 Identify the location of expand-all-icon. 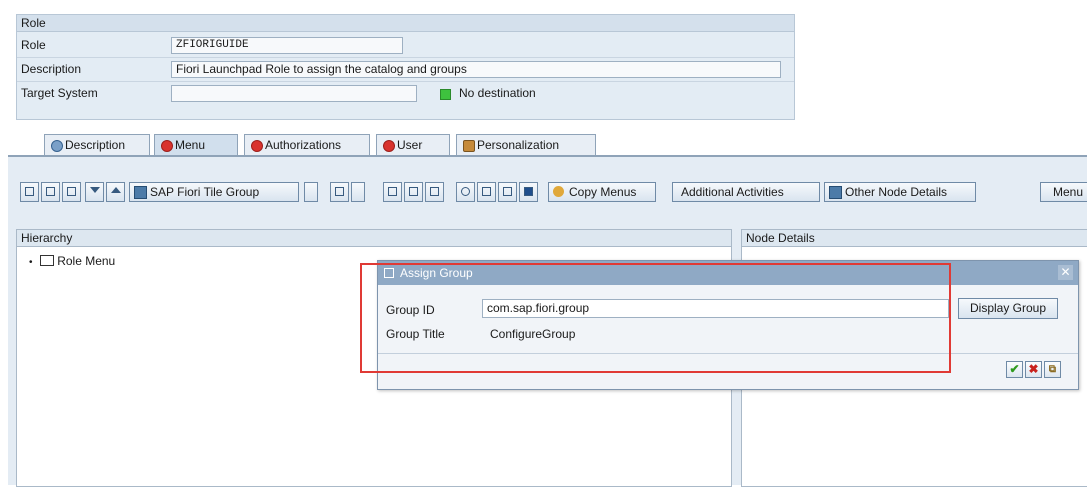
(29, 192).